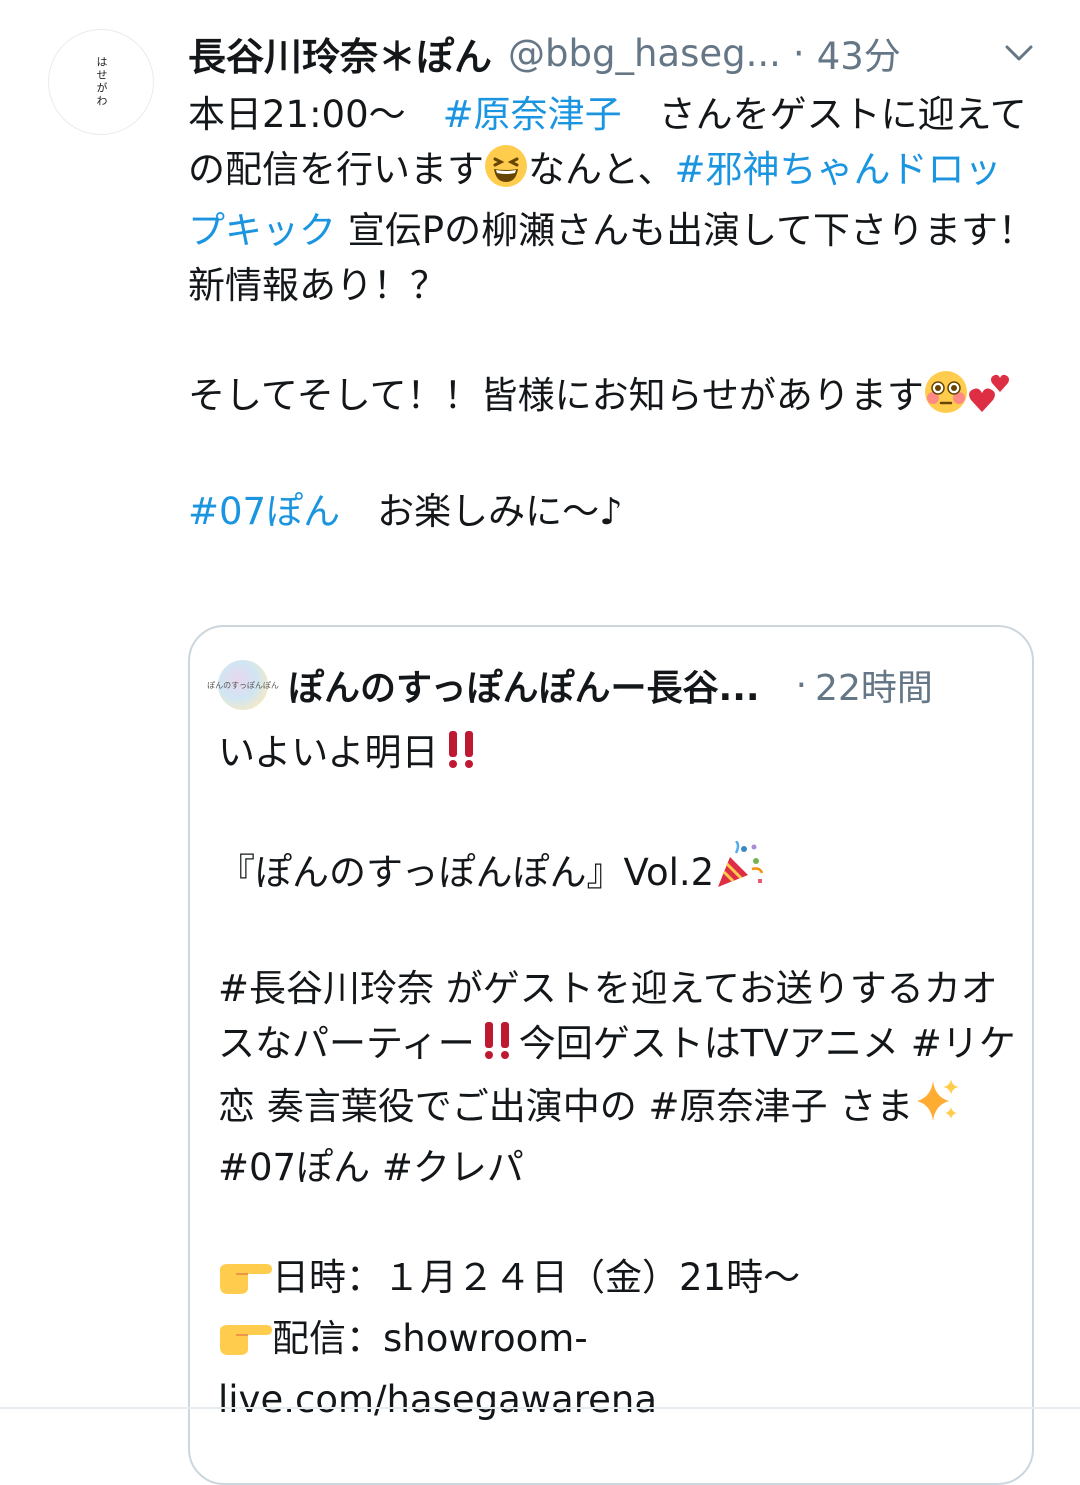  I want to click on quoted-text-segment: 『ぽんのすっぽんぽん』Vol.2, so click(466, 872).